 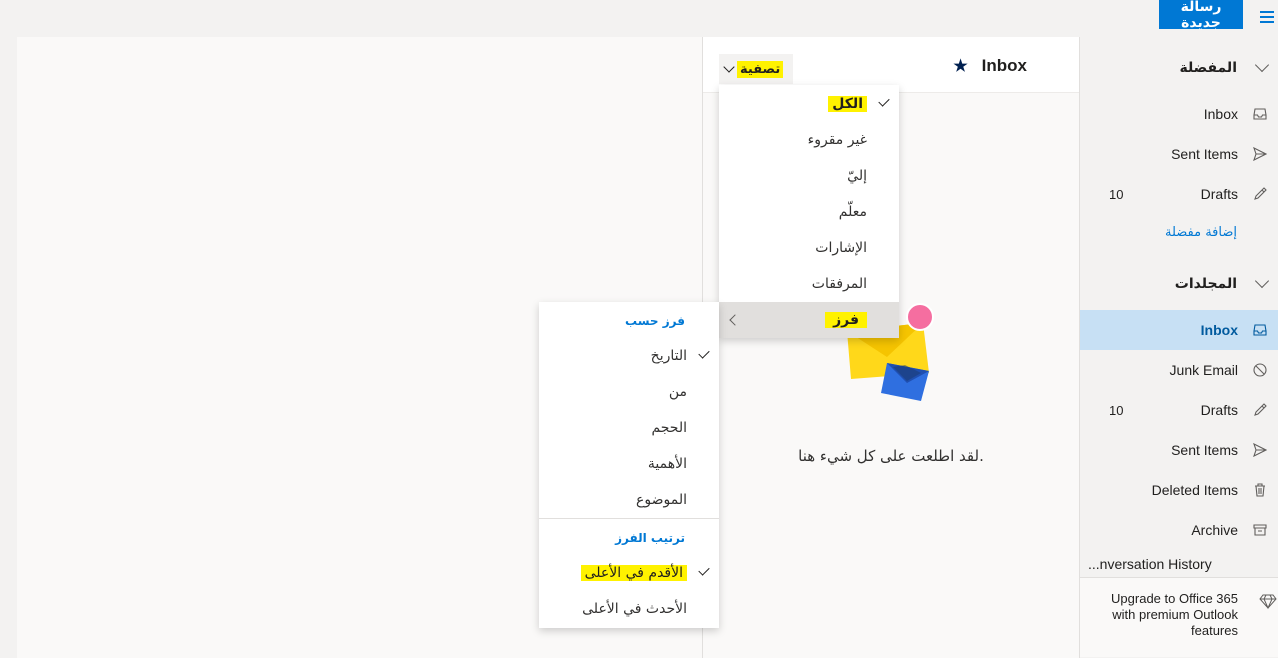 What do you see at coordinates (1179, 530) in the screenshot?
I see `folder-archive: Archive` at bounding box center [1179, 530].